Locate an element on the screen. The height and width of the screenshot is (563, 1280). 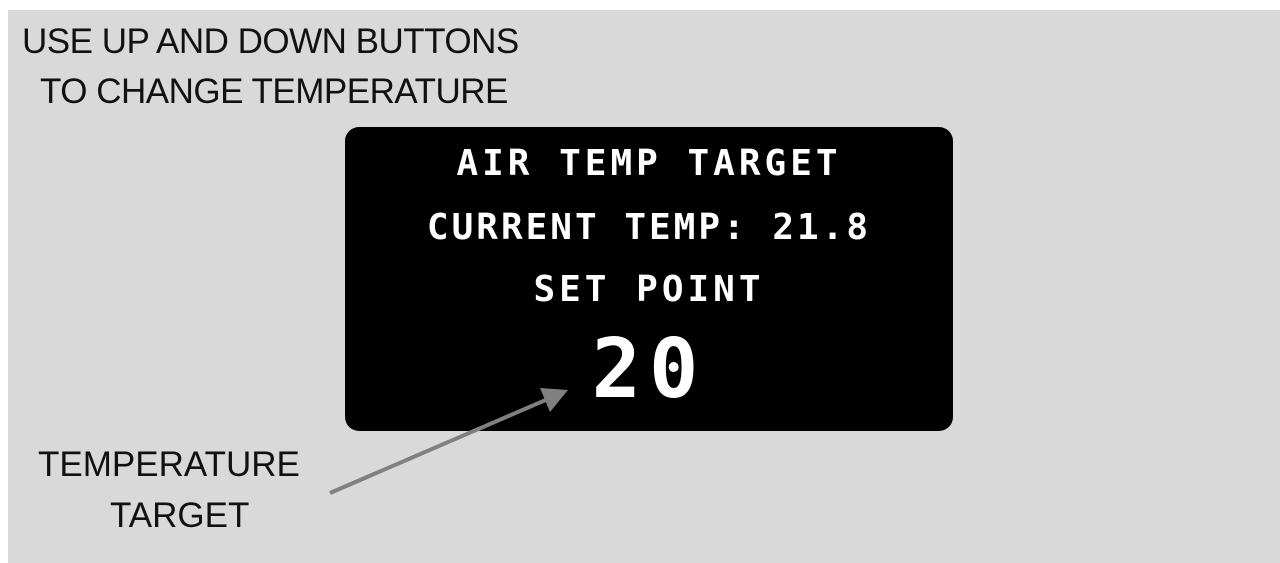
callout-label-line-2: TARGET is located at coordinates (180, 515).